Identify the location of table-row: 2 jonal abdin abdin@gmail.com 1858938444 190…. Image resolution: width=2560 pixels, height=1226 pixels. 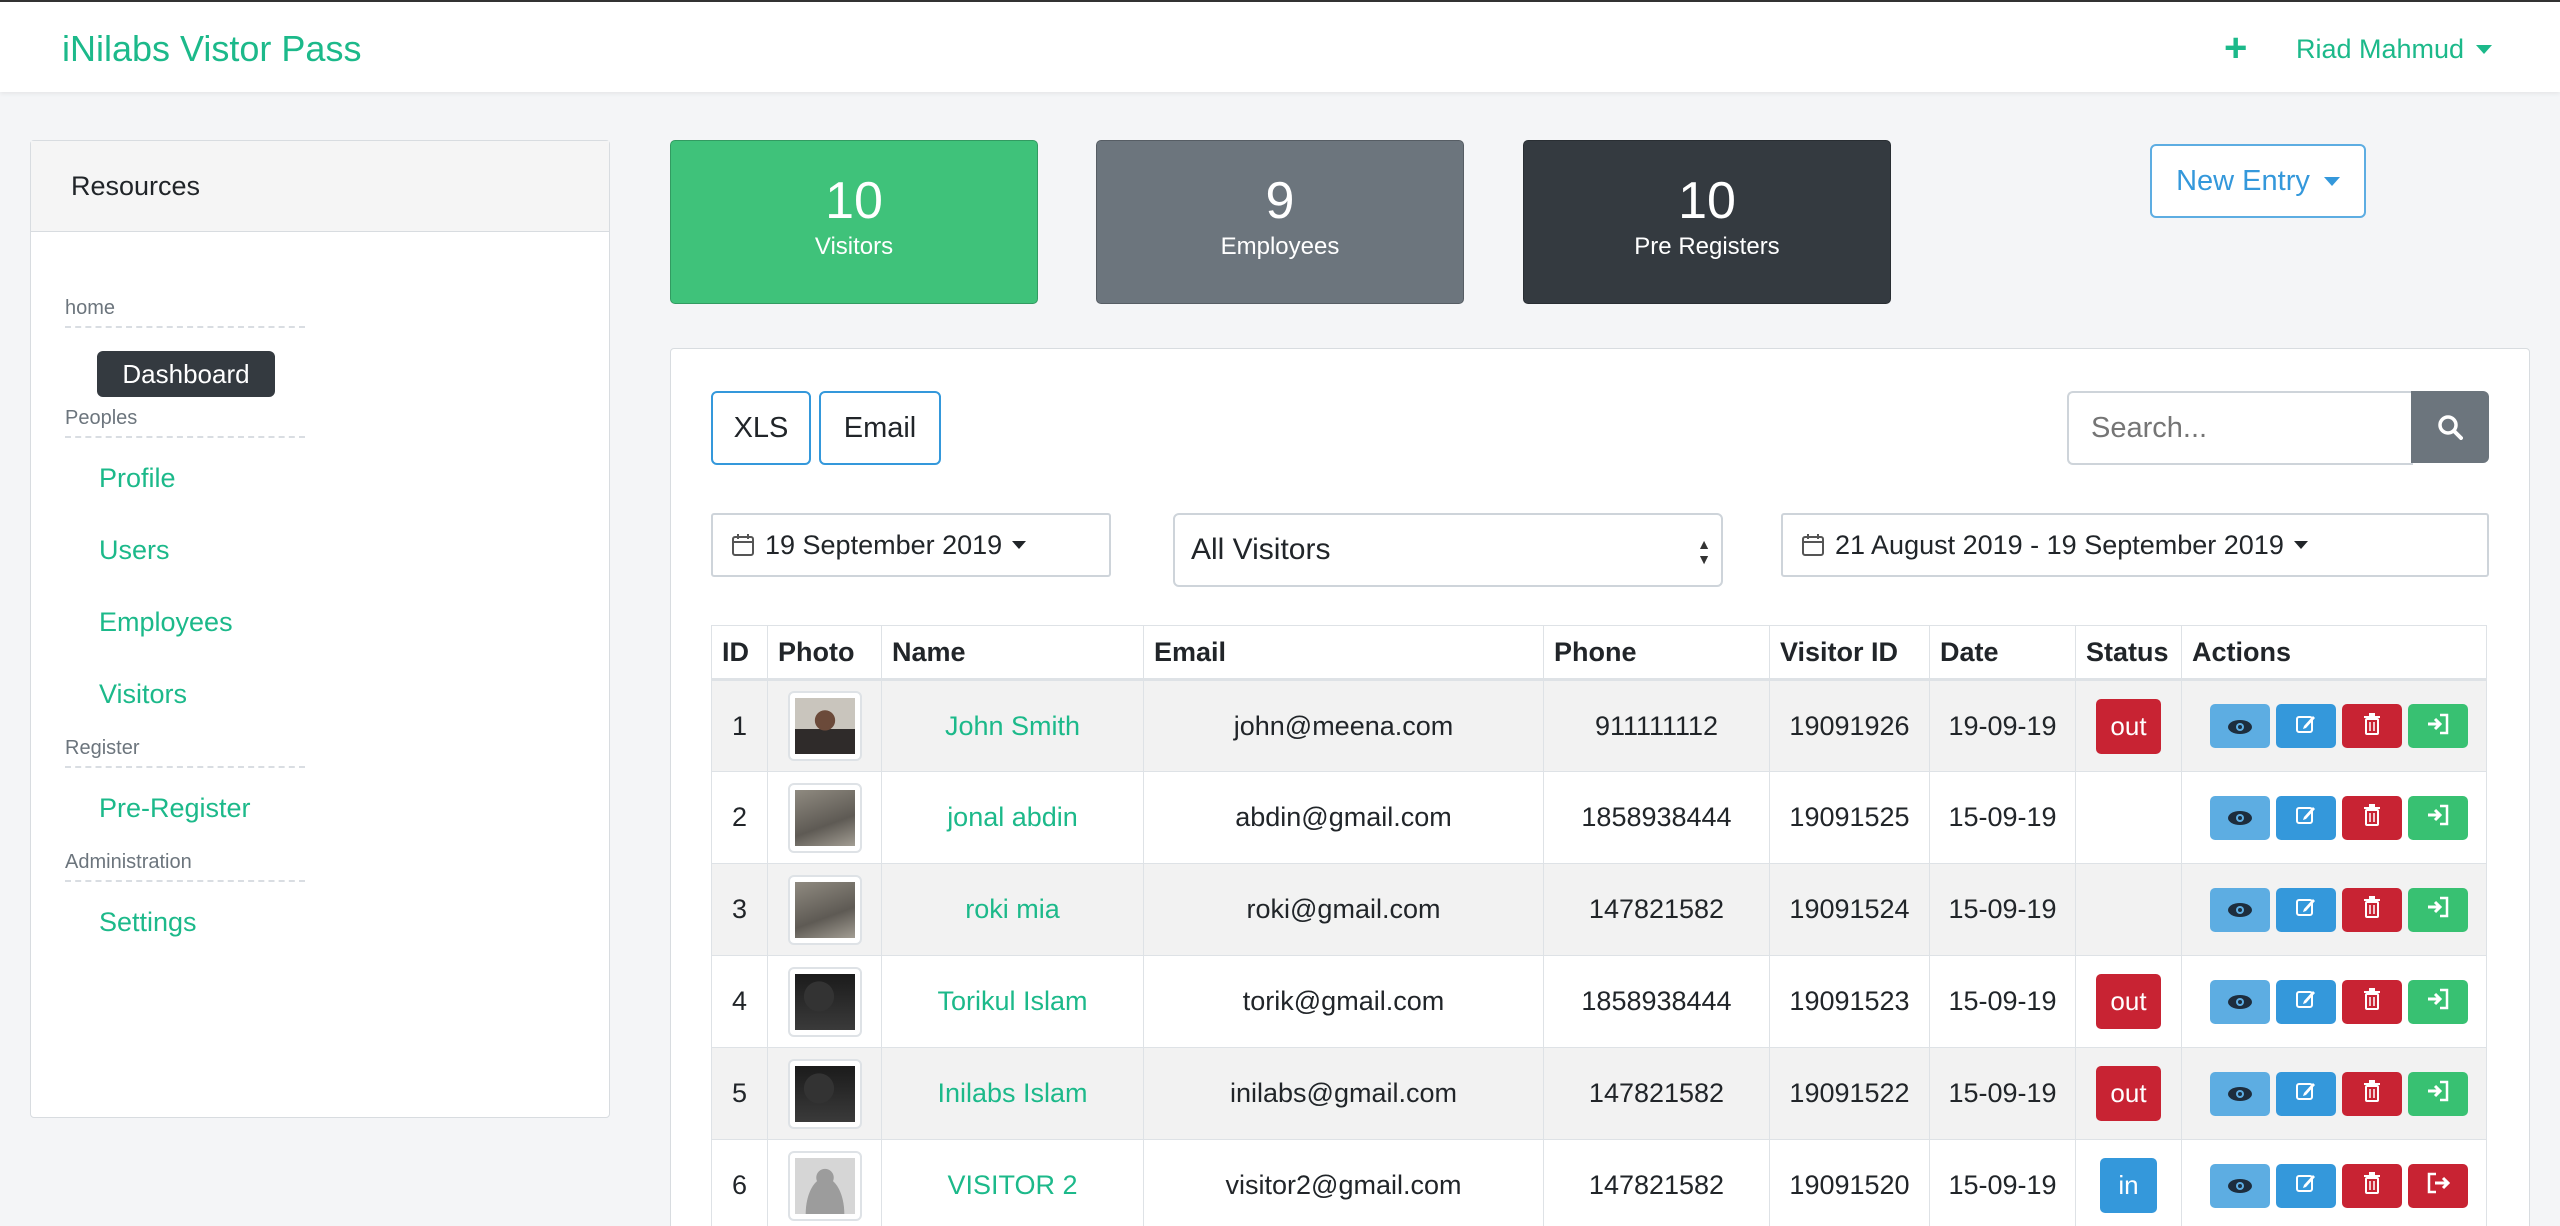
(1599, 817).